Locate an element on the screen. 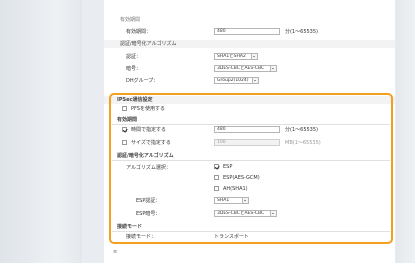  top-validity-input: 480 is located at coordinates (247, 31).